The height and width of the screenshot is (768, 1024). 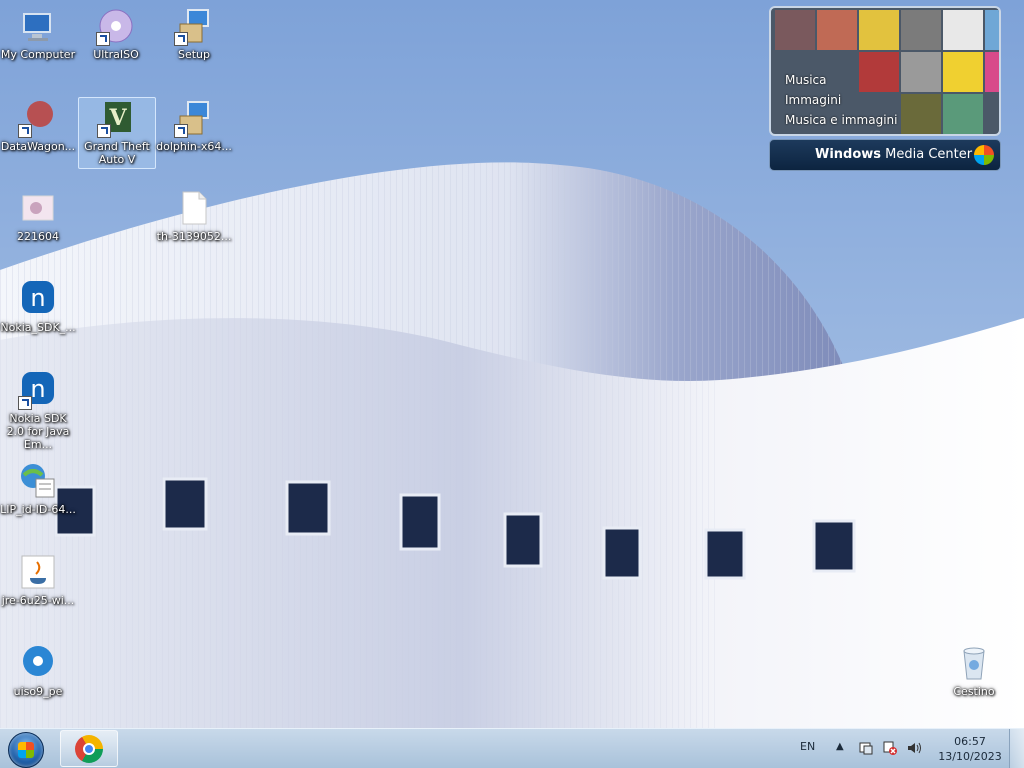 I want to click on globe-document-icon, so click(x=38, y=481).